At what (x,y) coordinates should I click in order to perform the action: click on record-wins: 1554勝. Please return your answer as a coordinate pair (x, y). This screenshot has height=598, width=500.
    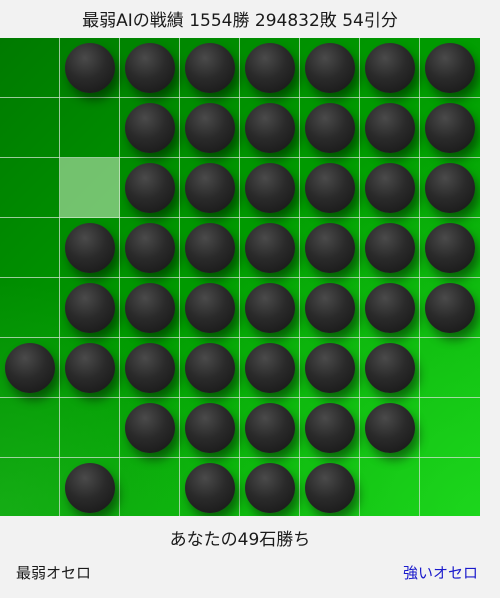
    Looking at the image, I should click on (219, 20).